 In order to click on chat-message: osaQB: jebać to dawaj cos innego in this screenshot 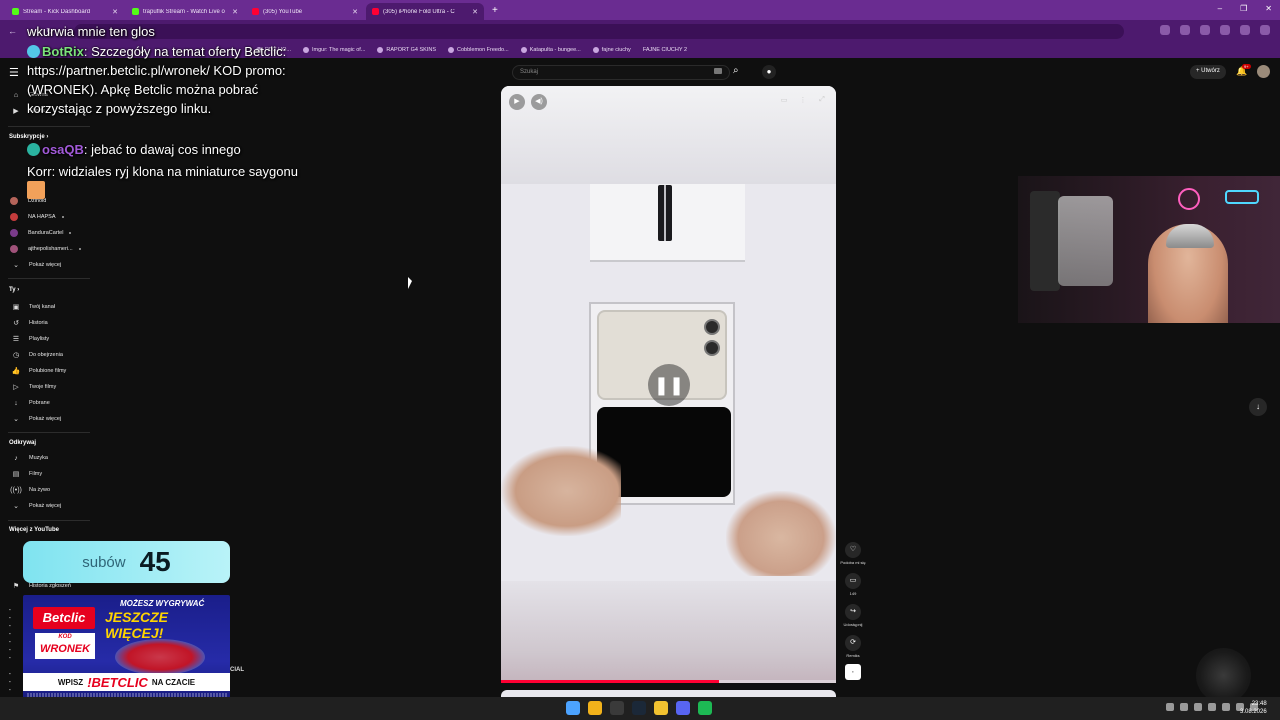, I will do `click(167, 149)`.